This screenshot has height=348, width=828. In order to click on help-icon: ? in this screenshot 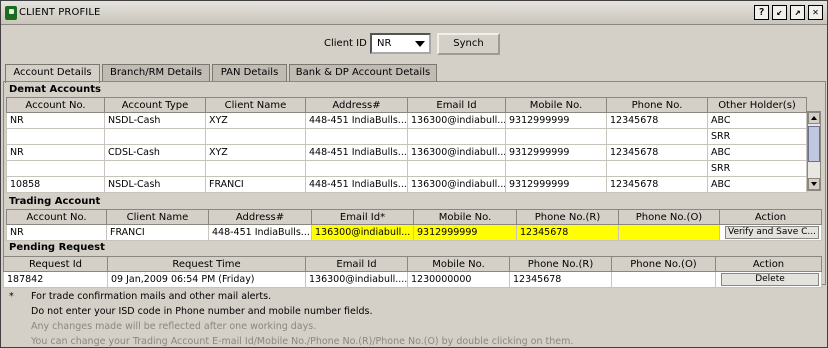, I will do `click(761, 12)`.